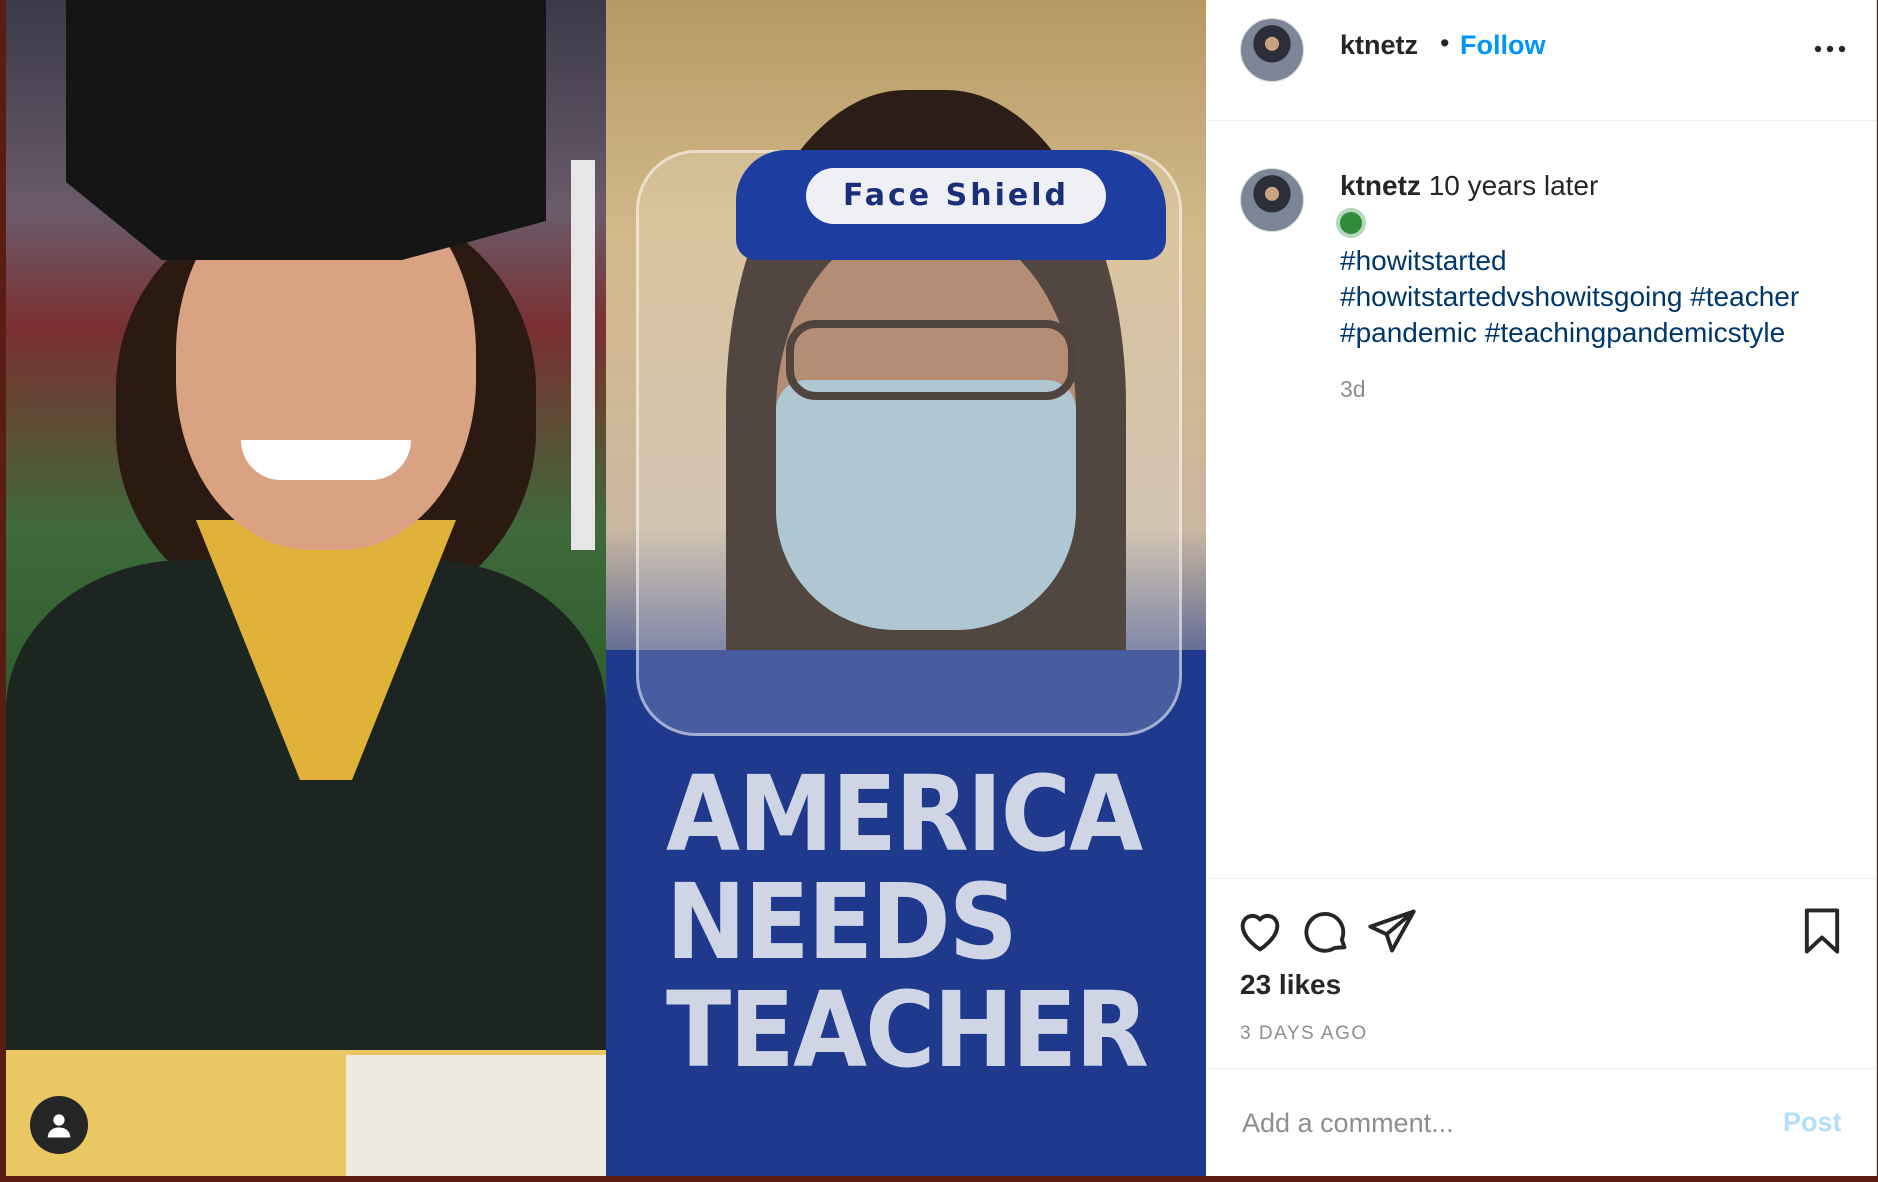 The image size is (1878, 1182). Describe the element at coordinates (904, 814) in the screenshot. I see `shirt-line: AMERICA` at that location.